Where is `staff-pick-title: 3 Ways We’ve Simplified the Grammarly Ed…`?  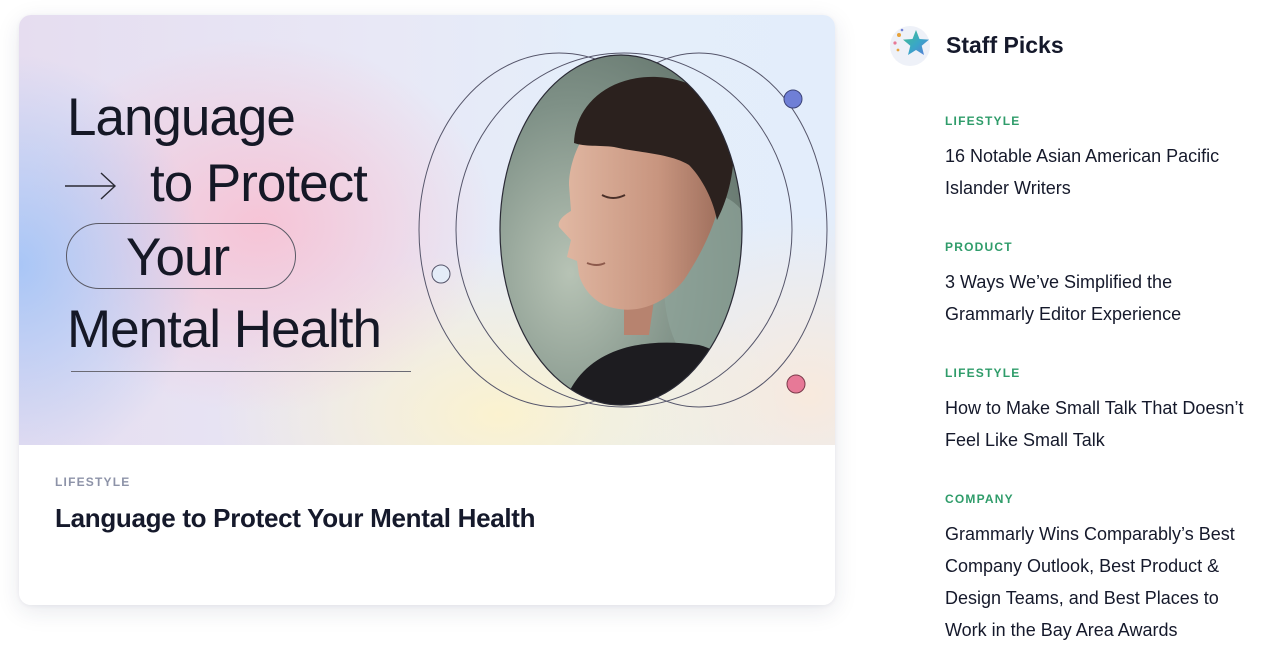 staff-pick-title: 3 Ways We’ve Simplified the Grammarly Ed… is located at coordinates (1105, 298).